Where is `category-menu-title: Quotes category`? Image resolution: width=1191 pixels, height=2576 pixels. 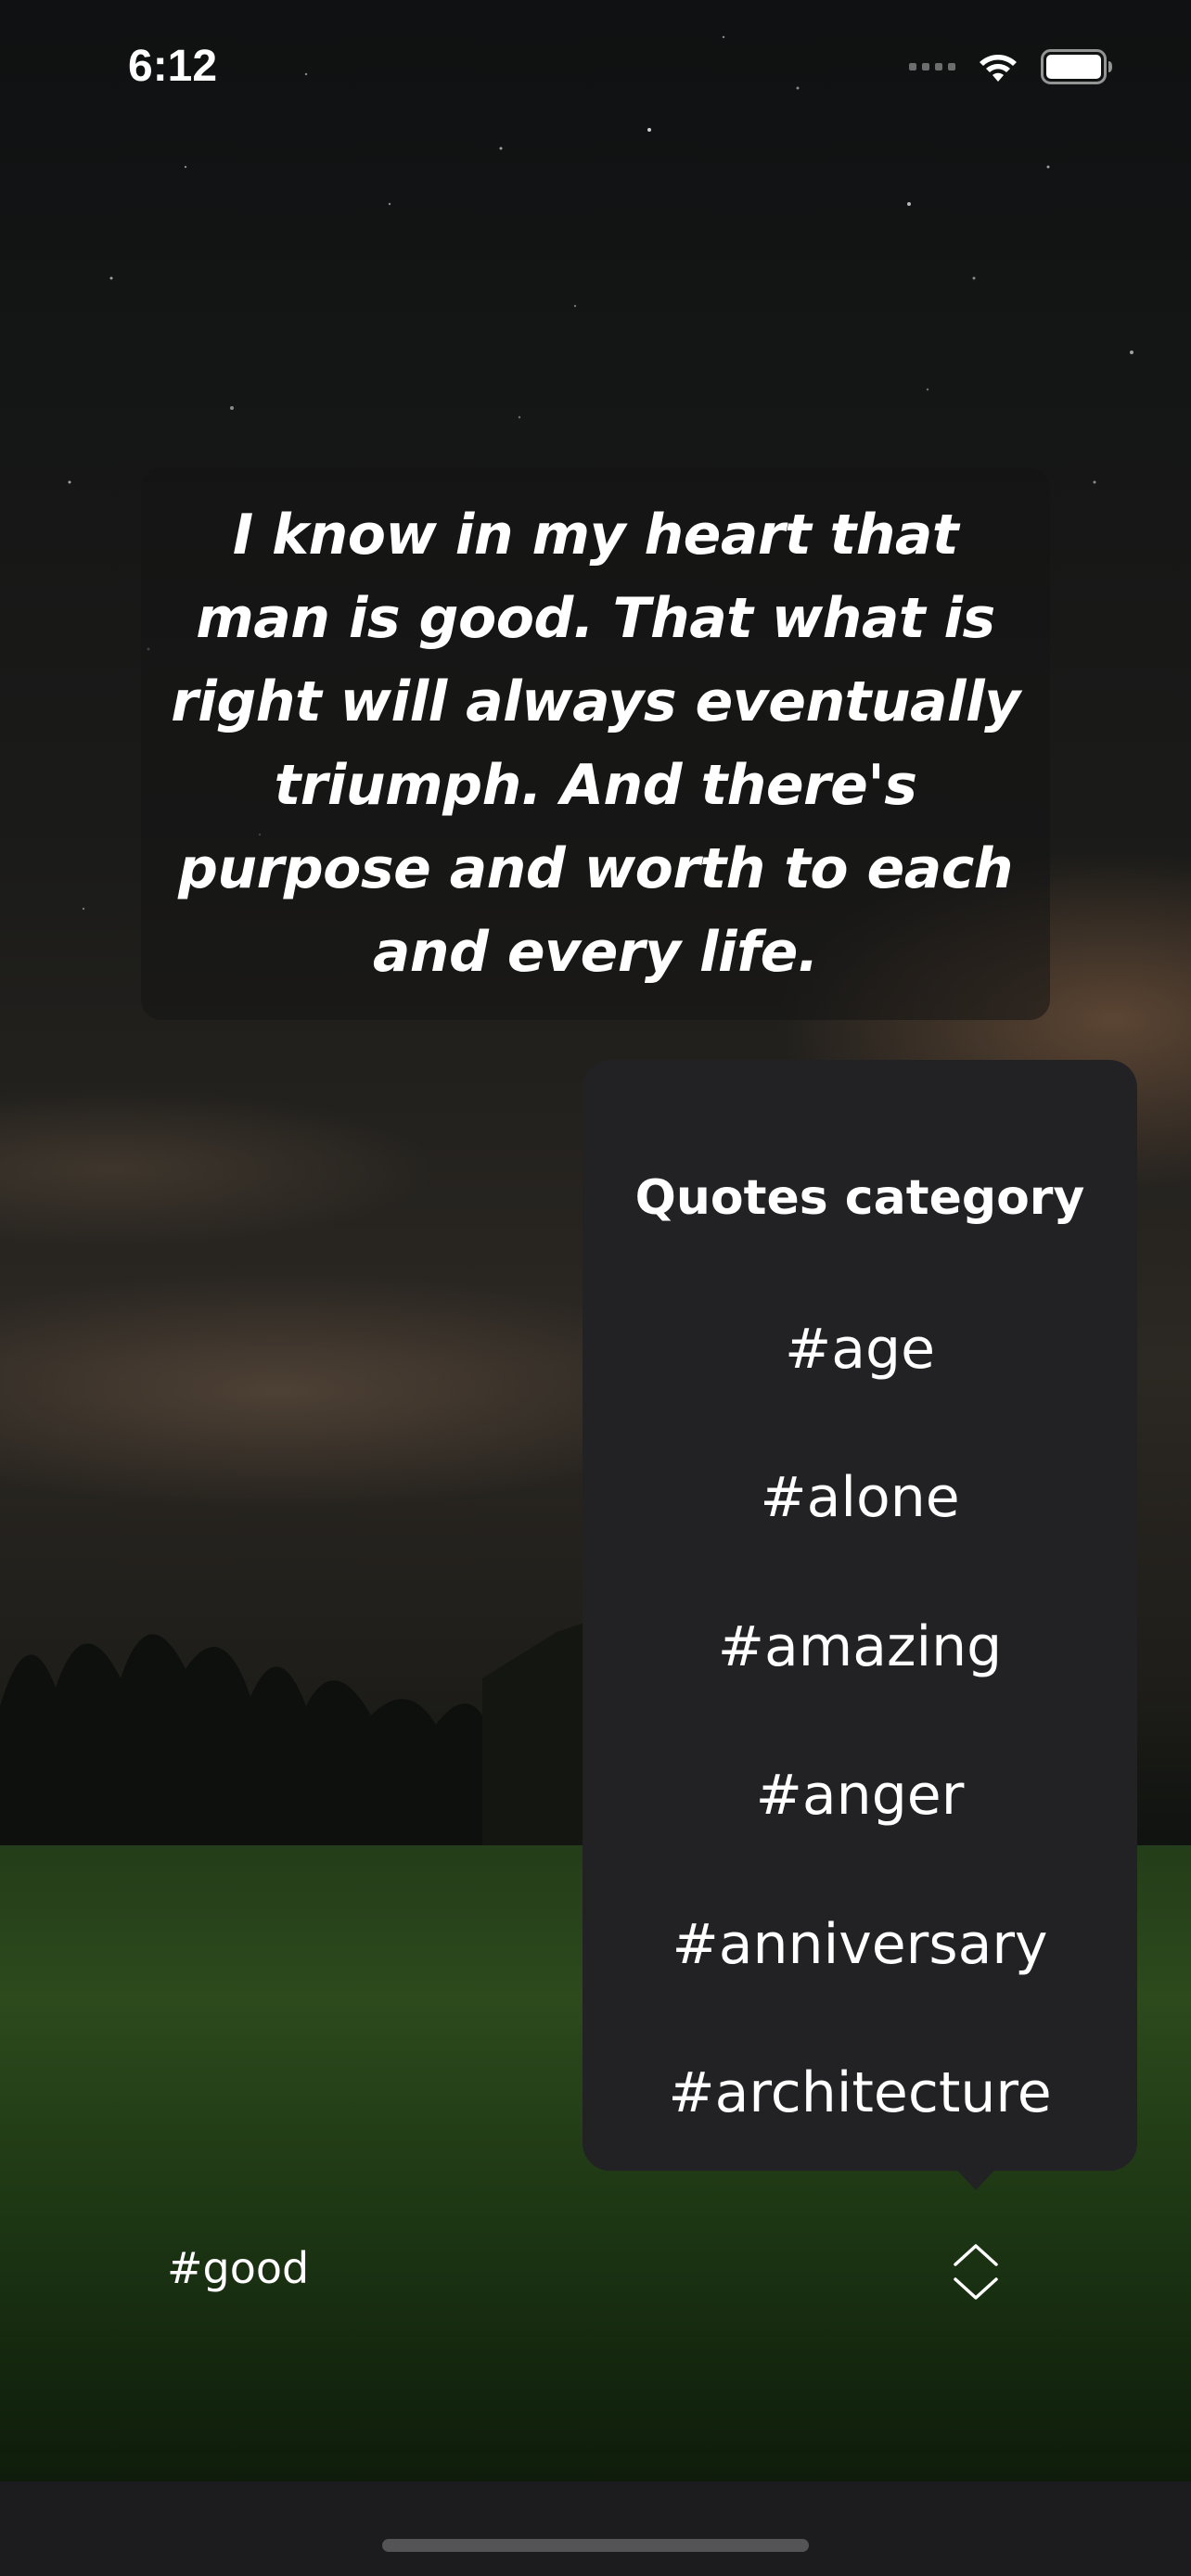 category-menu-title: Quotes category is located at coordinates (859, 1198).